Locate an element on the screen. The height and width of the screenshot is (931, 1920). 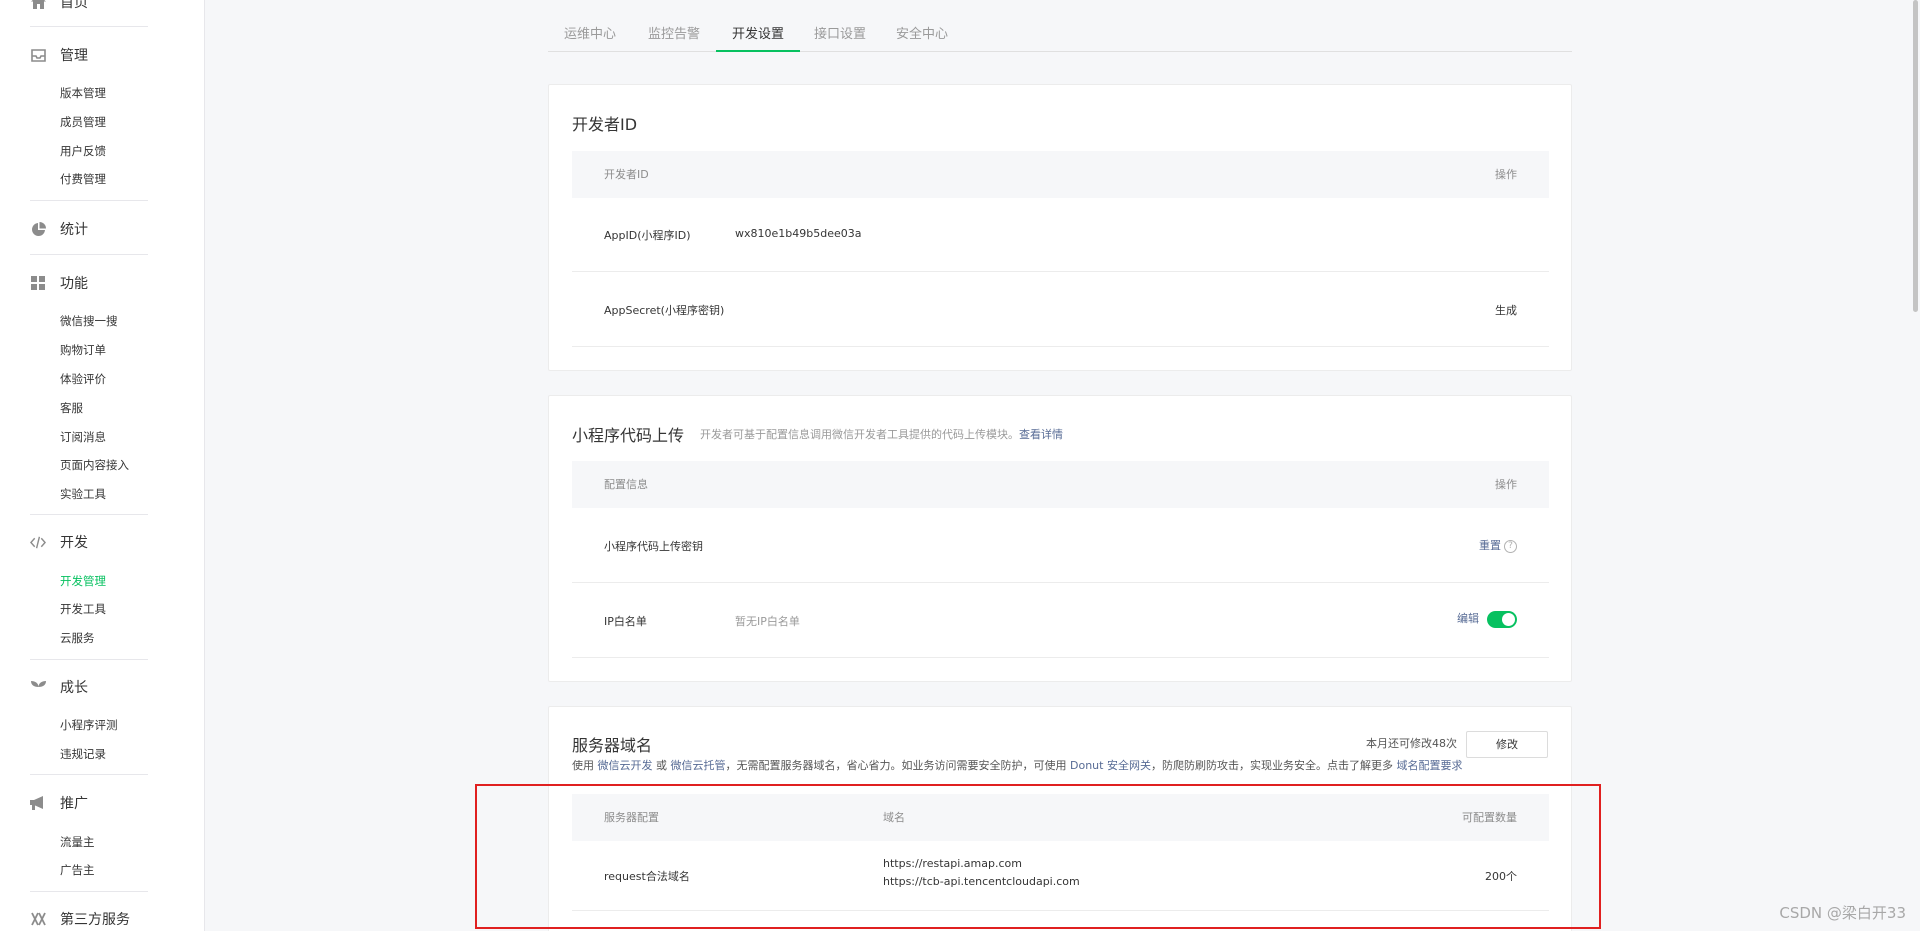
reset-key-link: 重置 is located at coordinates (1490, 545).